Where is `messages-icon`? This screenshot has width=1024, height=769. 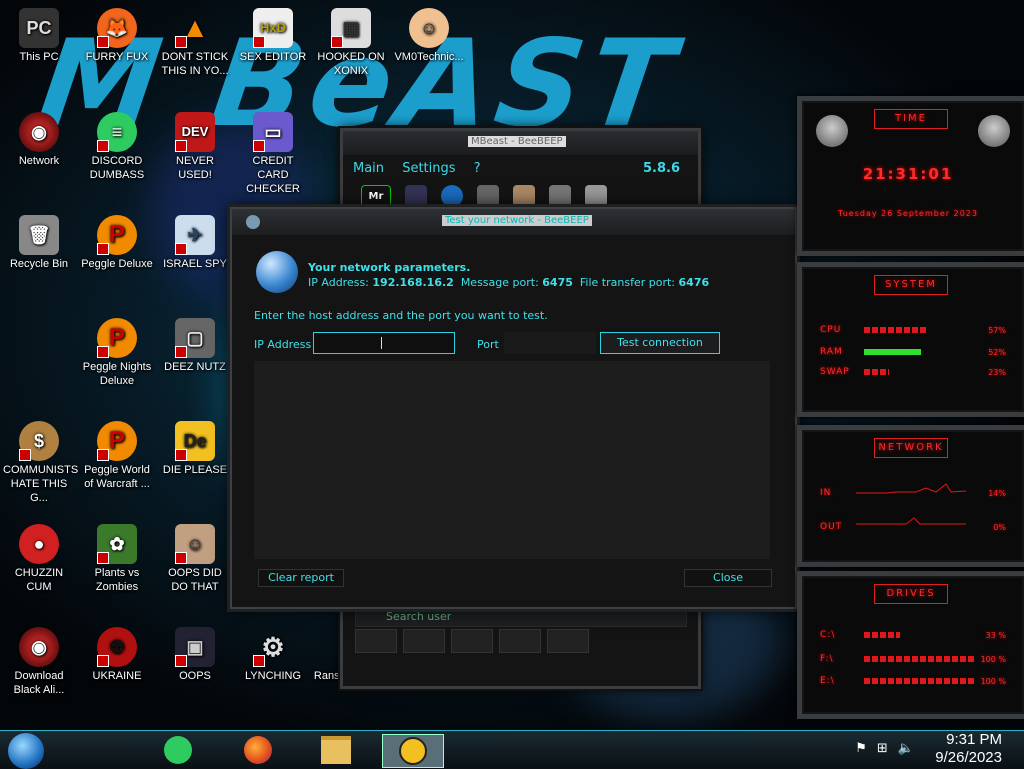 messages-icon is located at coordinates (472, 641).